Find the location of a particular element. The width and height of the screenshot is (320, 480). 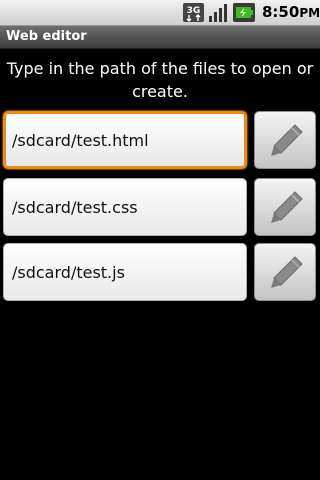

title-bar: Web editor is located at coordinates (160, 37).